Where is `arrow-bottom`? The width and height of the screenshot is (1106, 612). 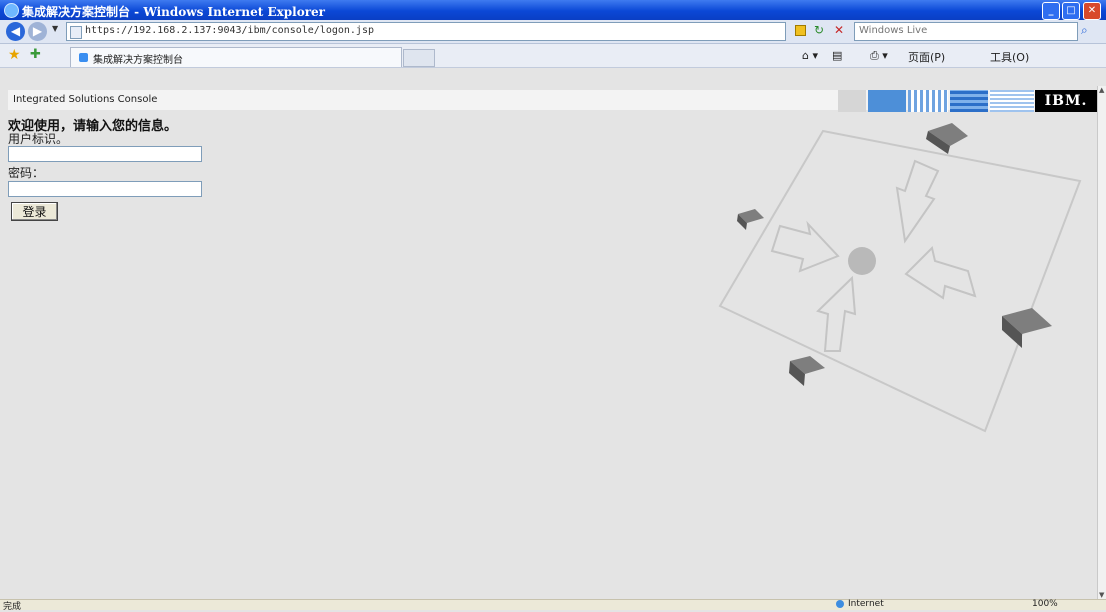
arrow-bottom is located at coordinates (836, 313).